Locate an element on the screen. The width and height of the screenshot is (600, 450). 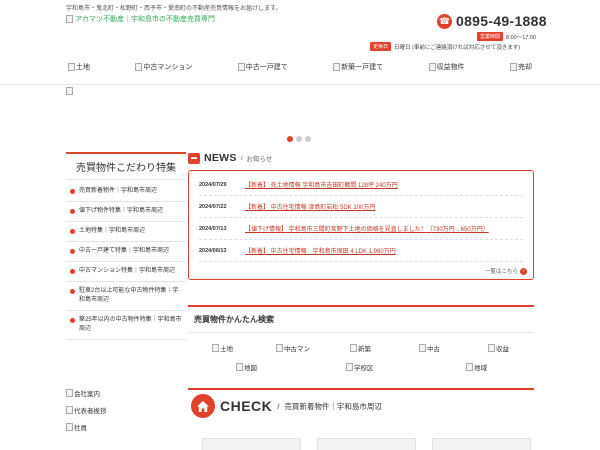
news-date: 2024/07/22 is located at coordinates (213, 206).